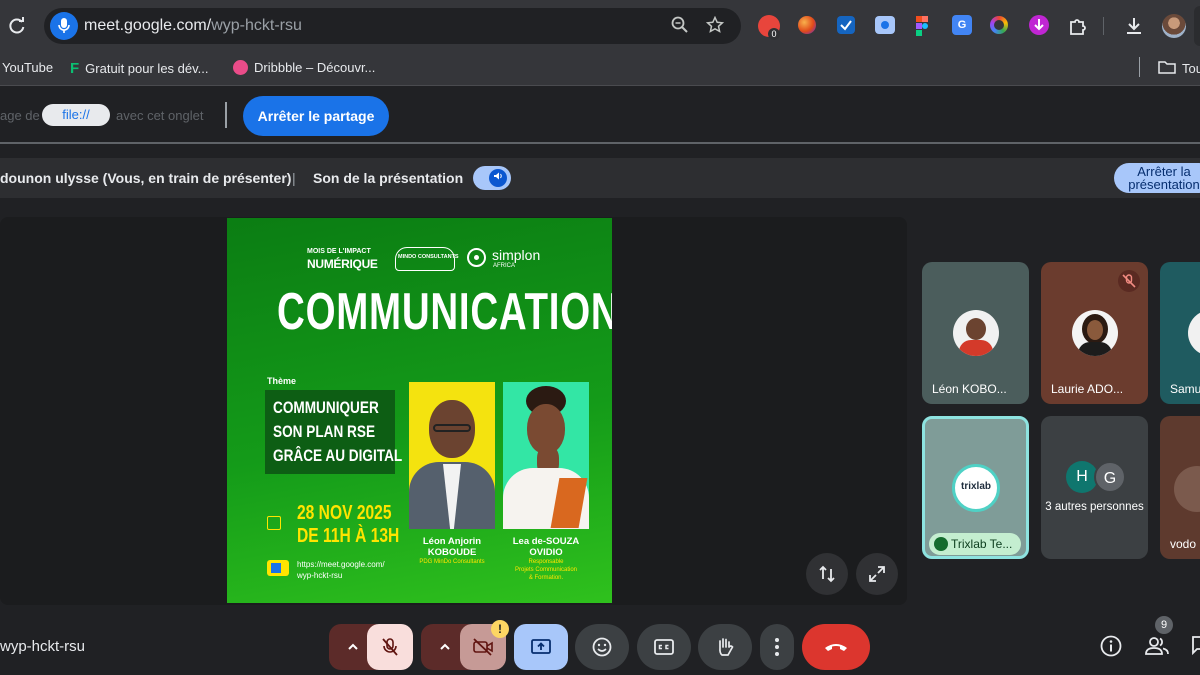 Image resolution: width=1200 pixels, height=675 pixels. I want to click on chat-button, so click(1195, 646).